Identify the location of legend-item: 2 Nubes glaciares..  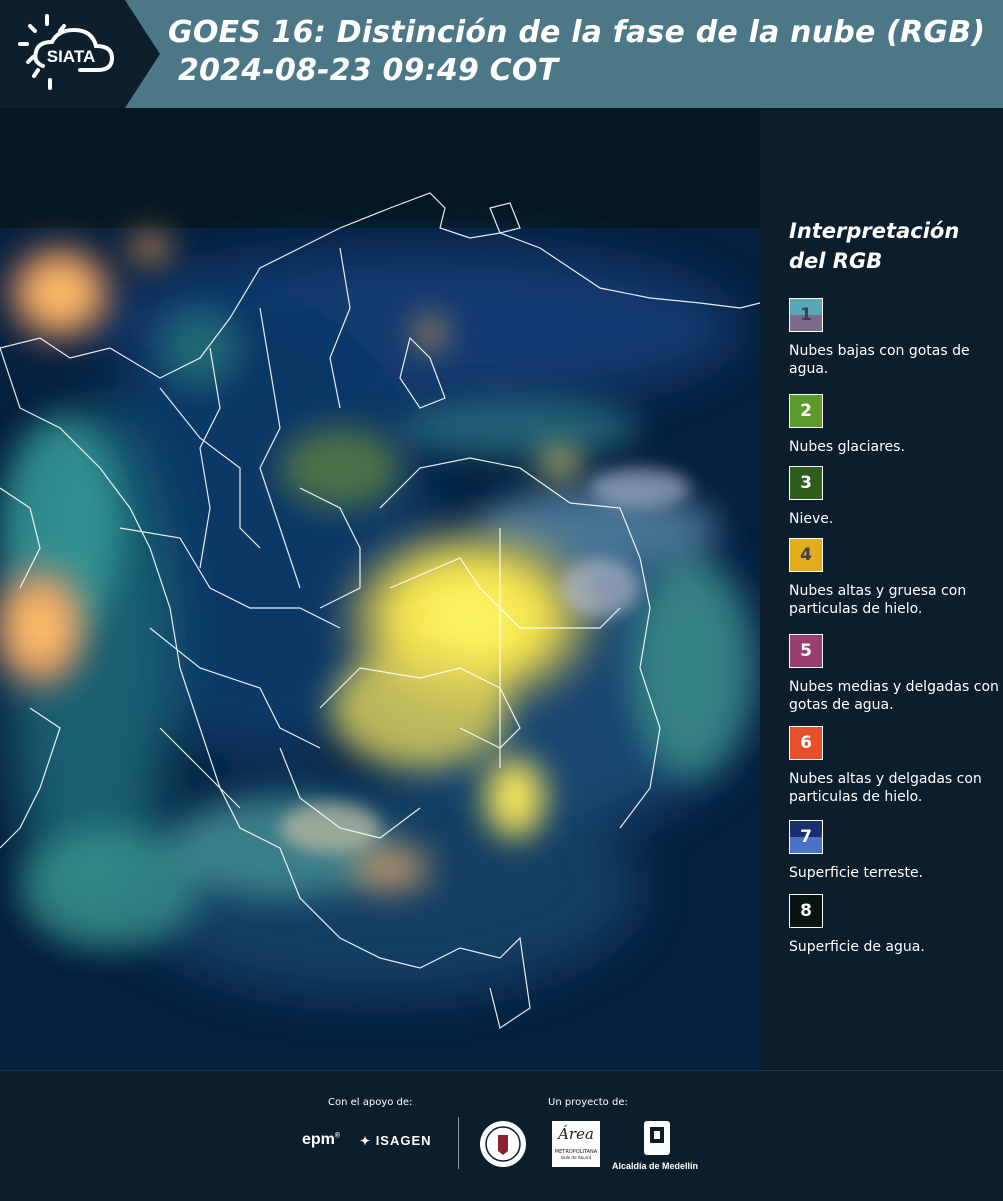
(894, 425).